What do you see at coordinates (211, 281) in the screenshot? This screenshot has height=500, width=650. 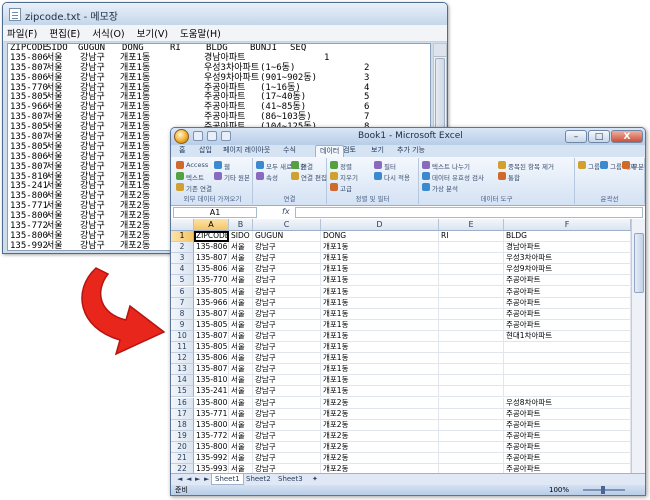 I see `cell: 135-770` at bounding box center [211, 281].